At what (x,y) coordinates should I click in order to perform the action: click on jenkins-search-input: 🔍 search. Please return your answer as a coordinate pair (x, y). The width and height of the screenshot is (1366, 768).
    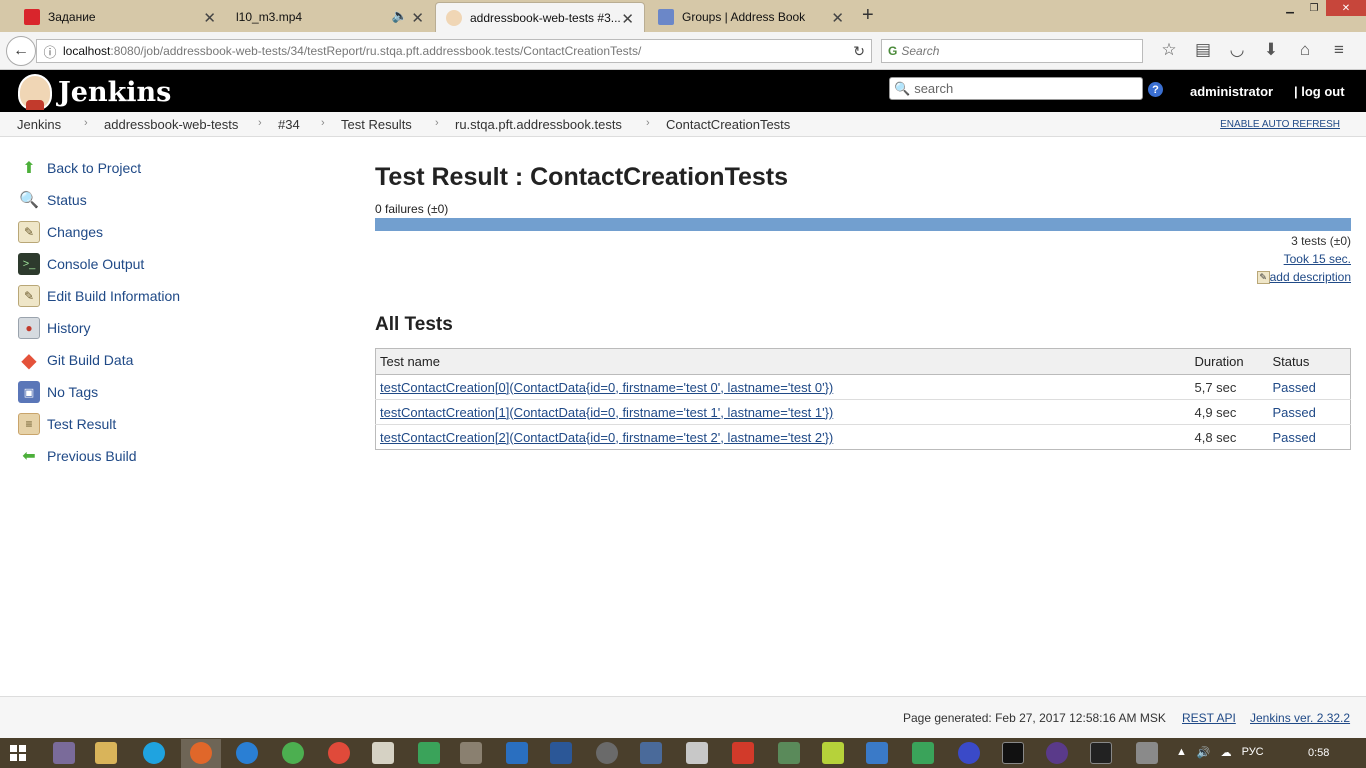
    Looking at the image, I should click on (1016, 88).